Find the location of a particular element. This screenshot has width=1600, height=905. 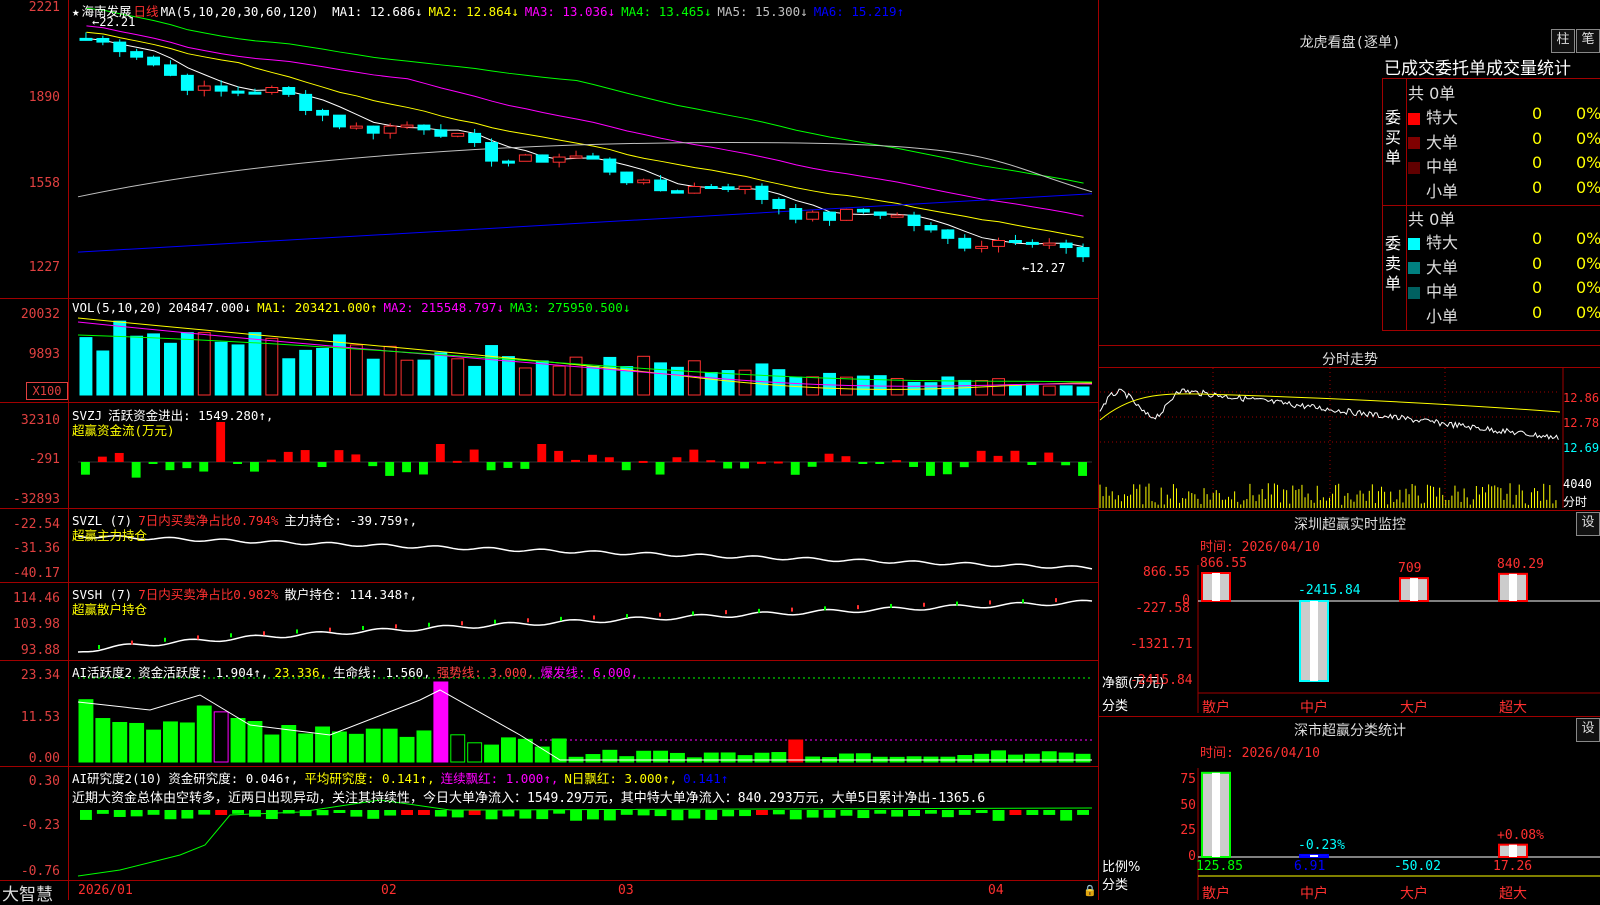

order-size-label: 特大 is located at coordinates (1442, 242).